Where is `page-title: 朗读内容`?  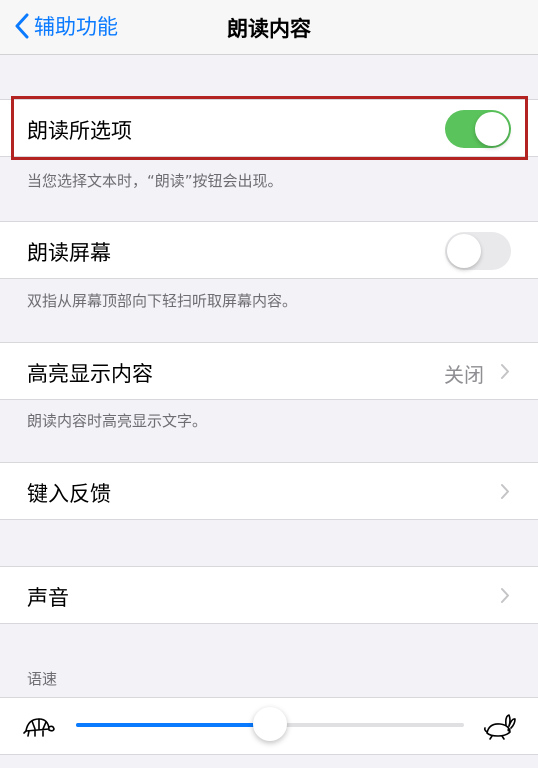 page-title: 朗读内容 is located at coordinates (269, 29).